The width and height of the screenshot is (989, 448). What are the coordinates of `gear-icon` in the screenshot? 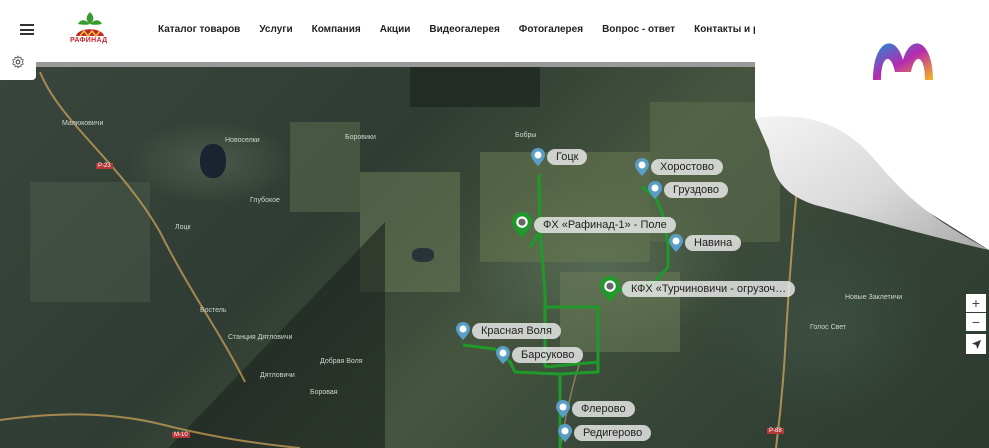 It's located at (18, 61).